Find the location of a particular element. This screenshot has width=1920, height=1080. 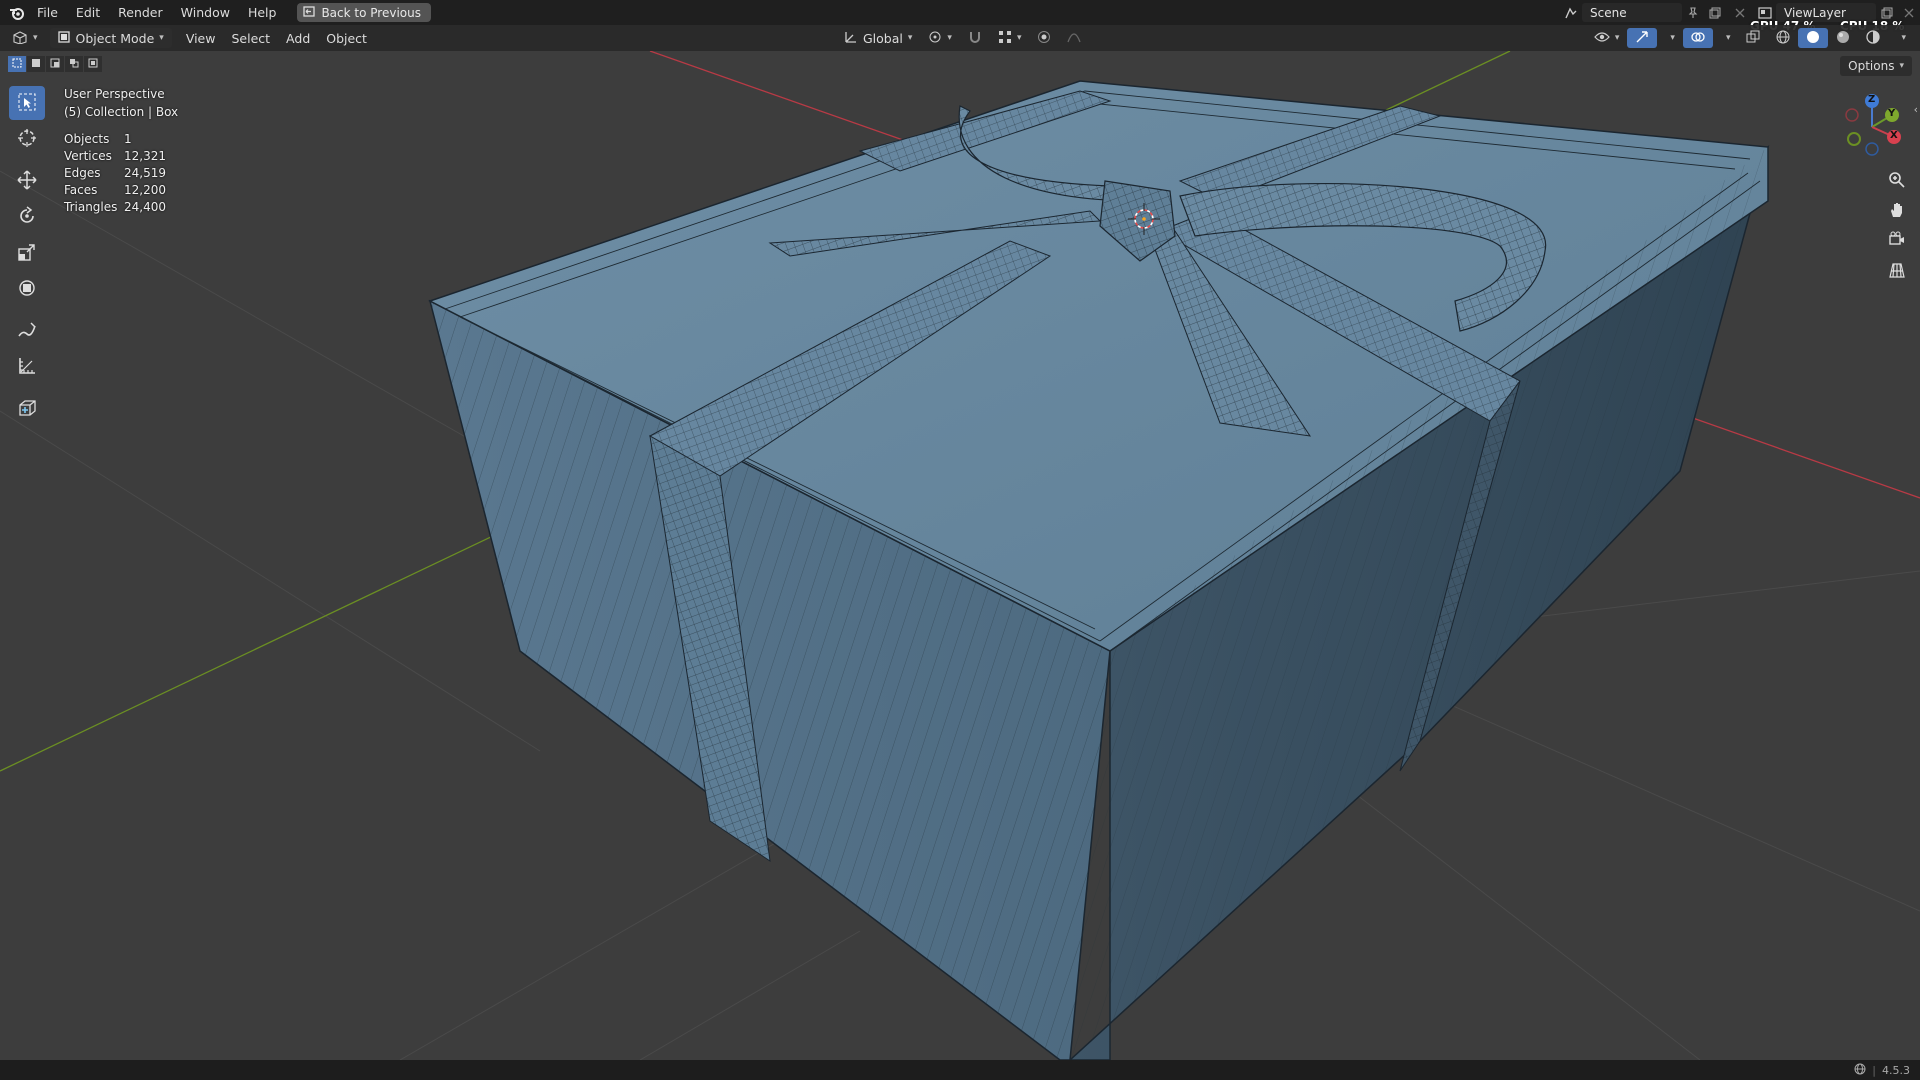

select-extend-button is located at coordinates (36, 64).